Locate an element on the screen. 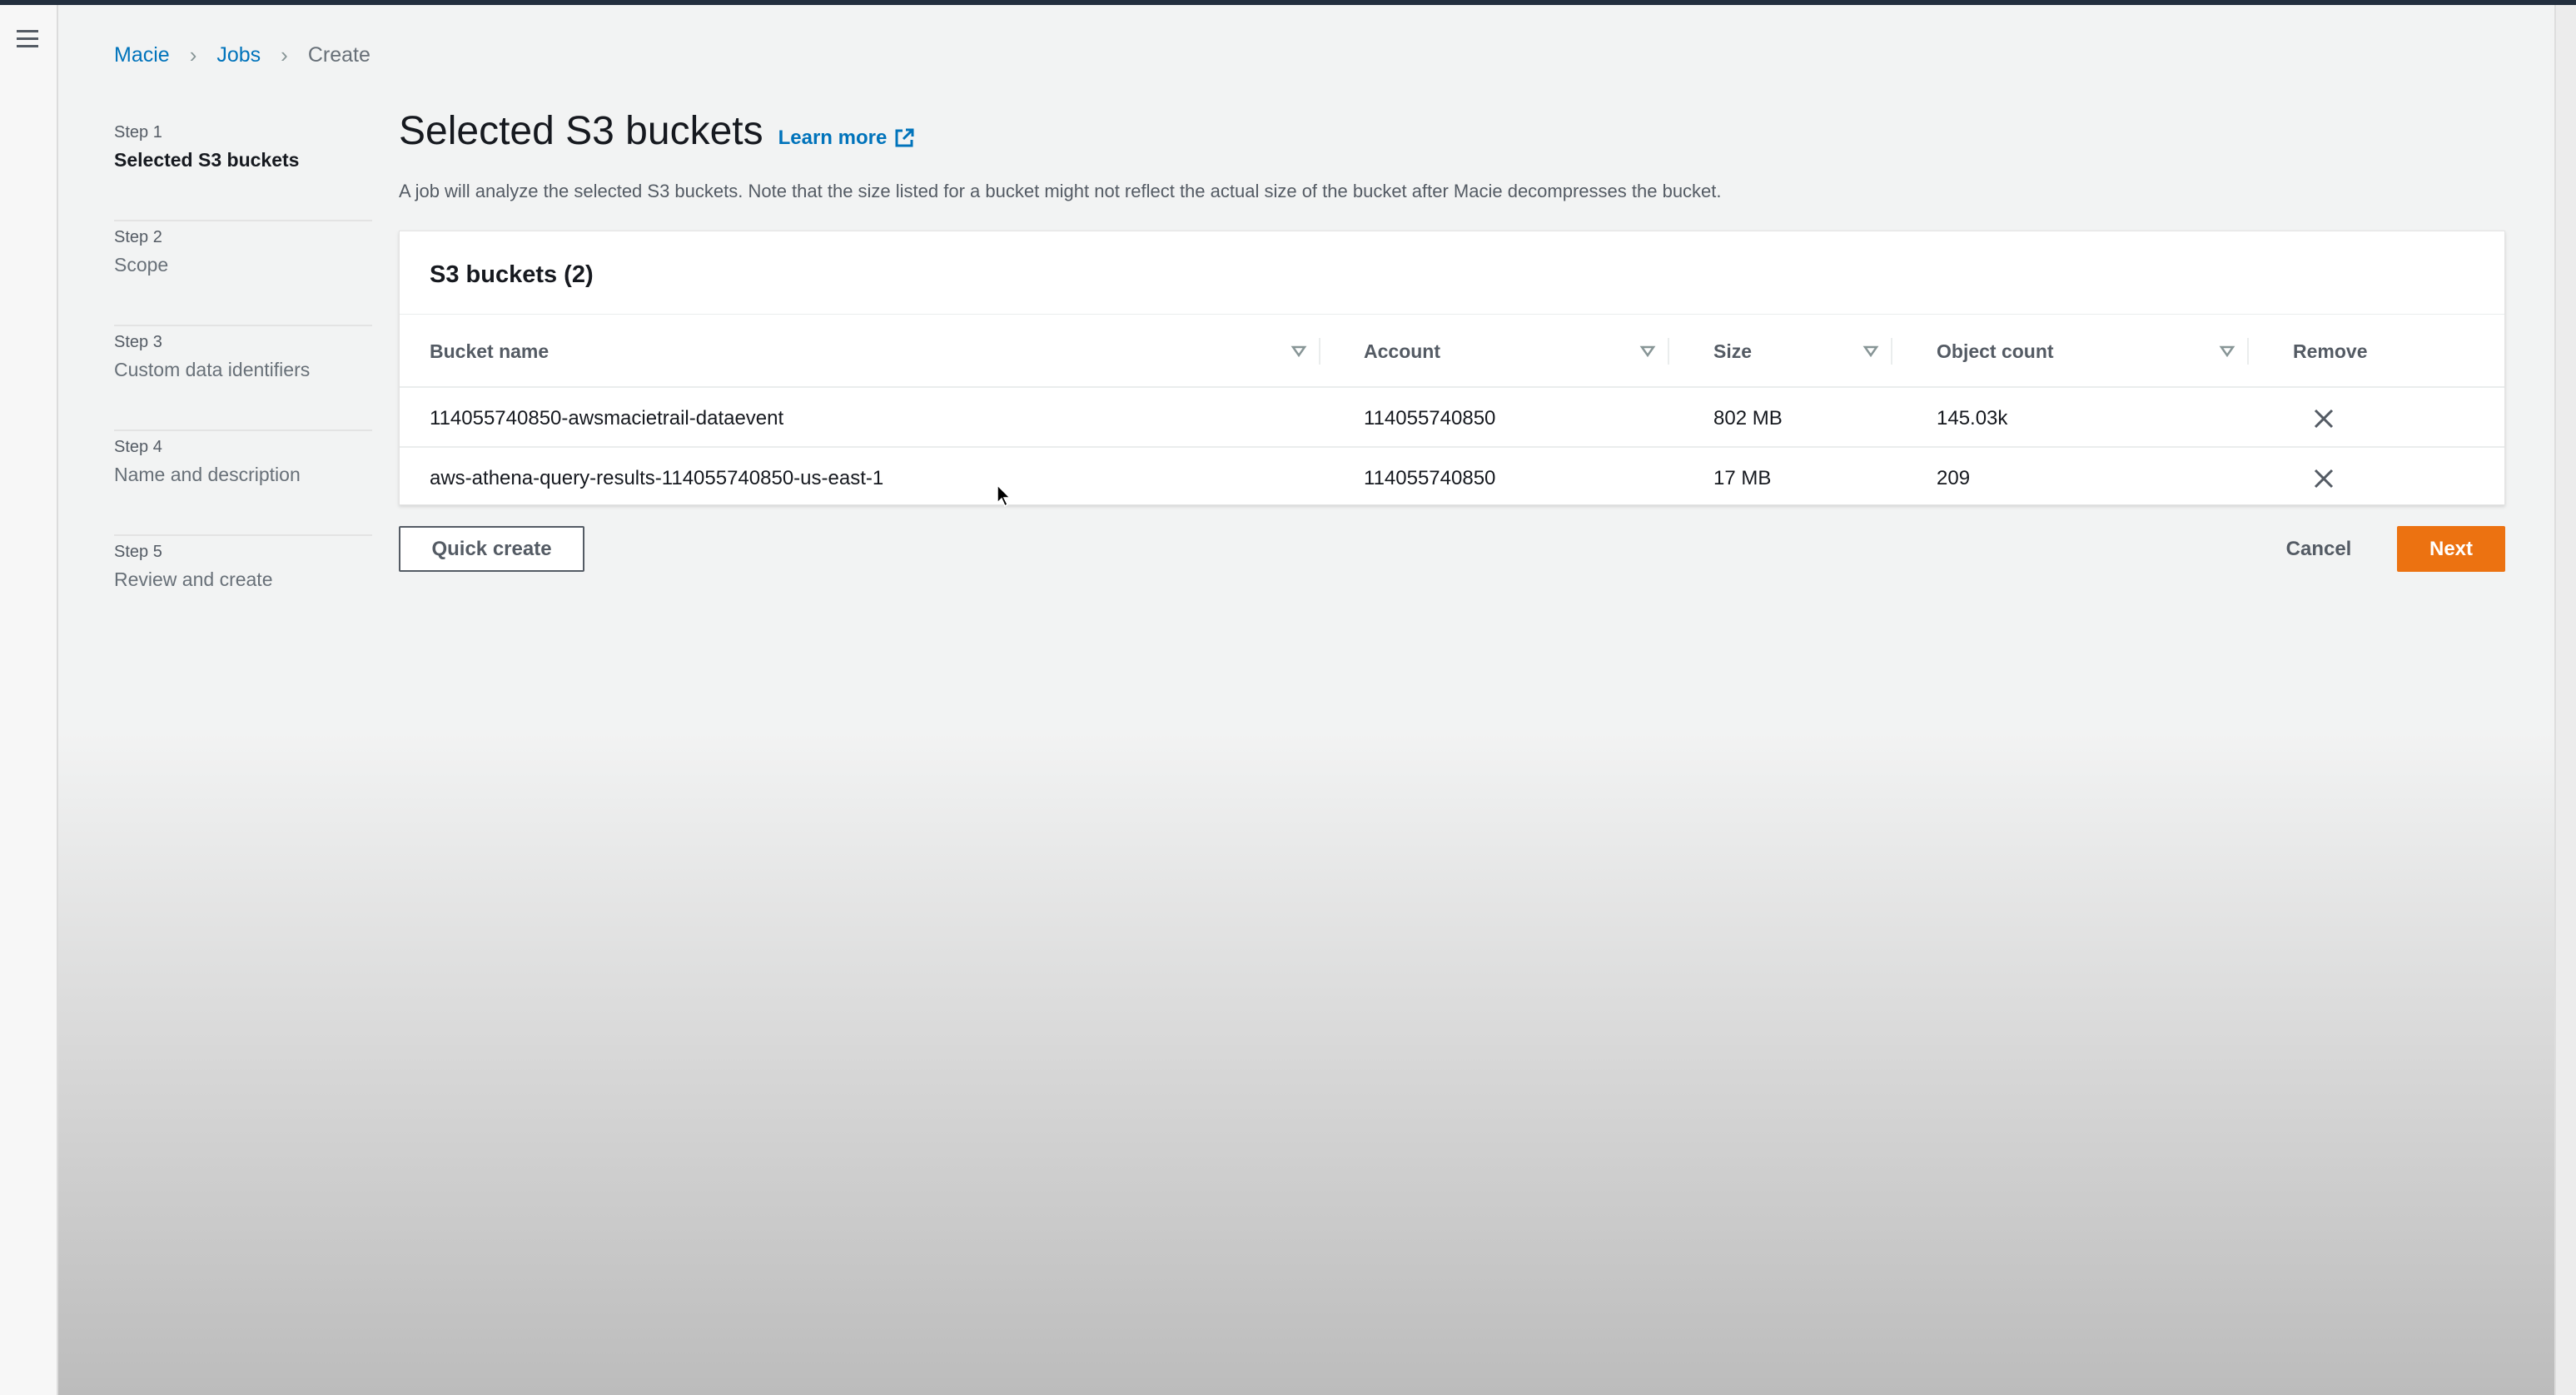 This screenshot has width=2576, height=1395. external-link-icon is located at coordinates (904, 137).